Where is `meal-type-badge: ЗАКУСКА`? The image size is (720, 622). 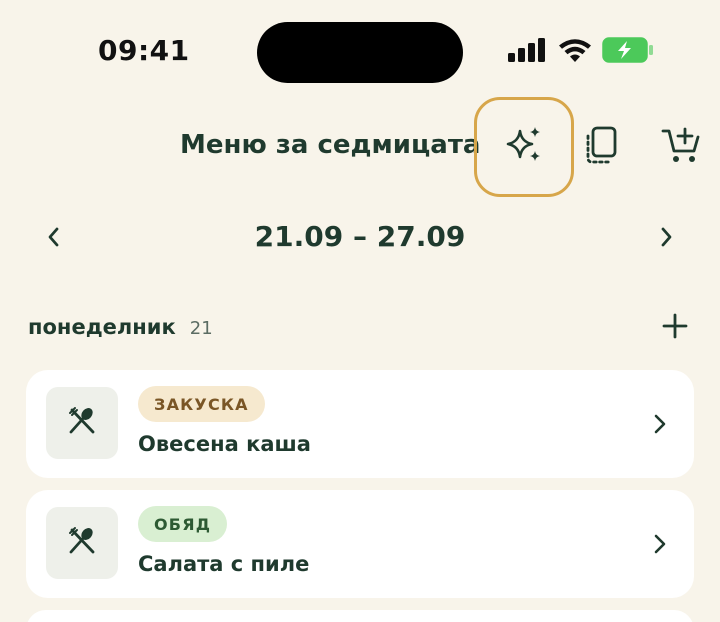 meal-type-badge: ЗАКУСКА is located at coordinates (201, 404).